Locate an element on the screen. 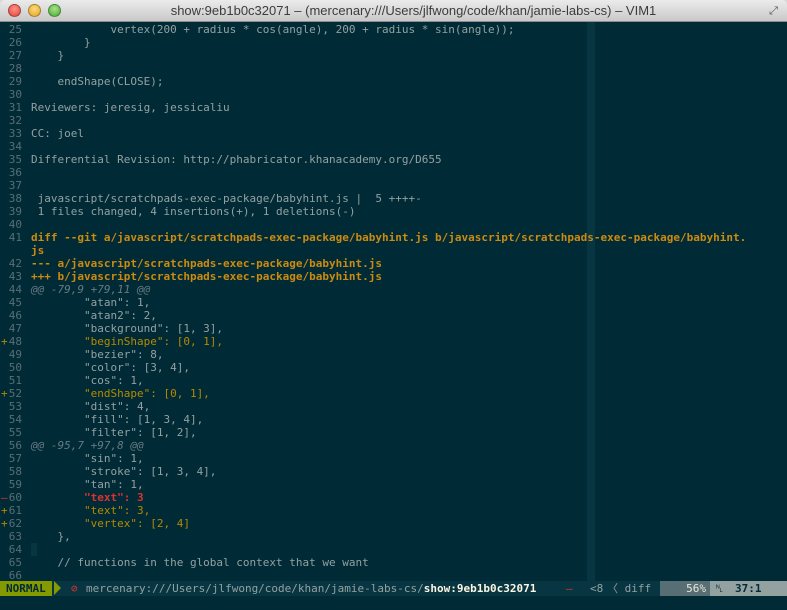 This screenshot has height=610, width=787. buffer-line: 61 + "text": 3, is located at coordinates (393, 510).